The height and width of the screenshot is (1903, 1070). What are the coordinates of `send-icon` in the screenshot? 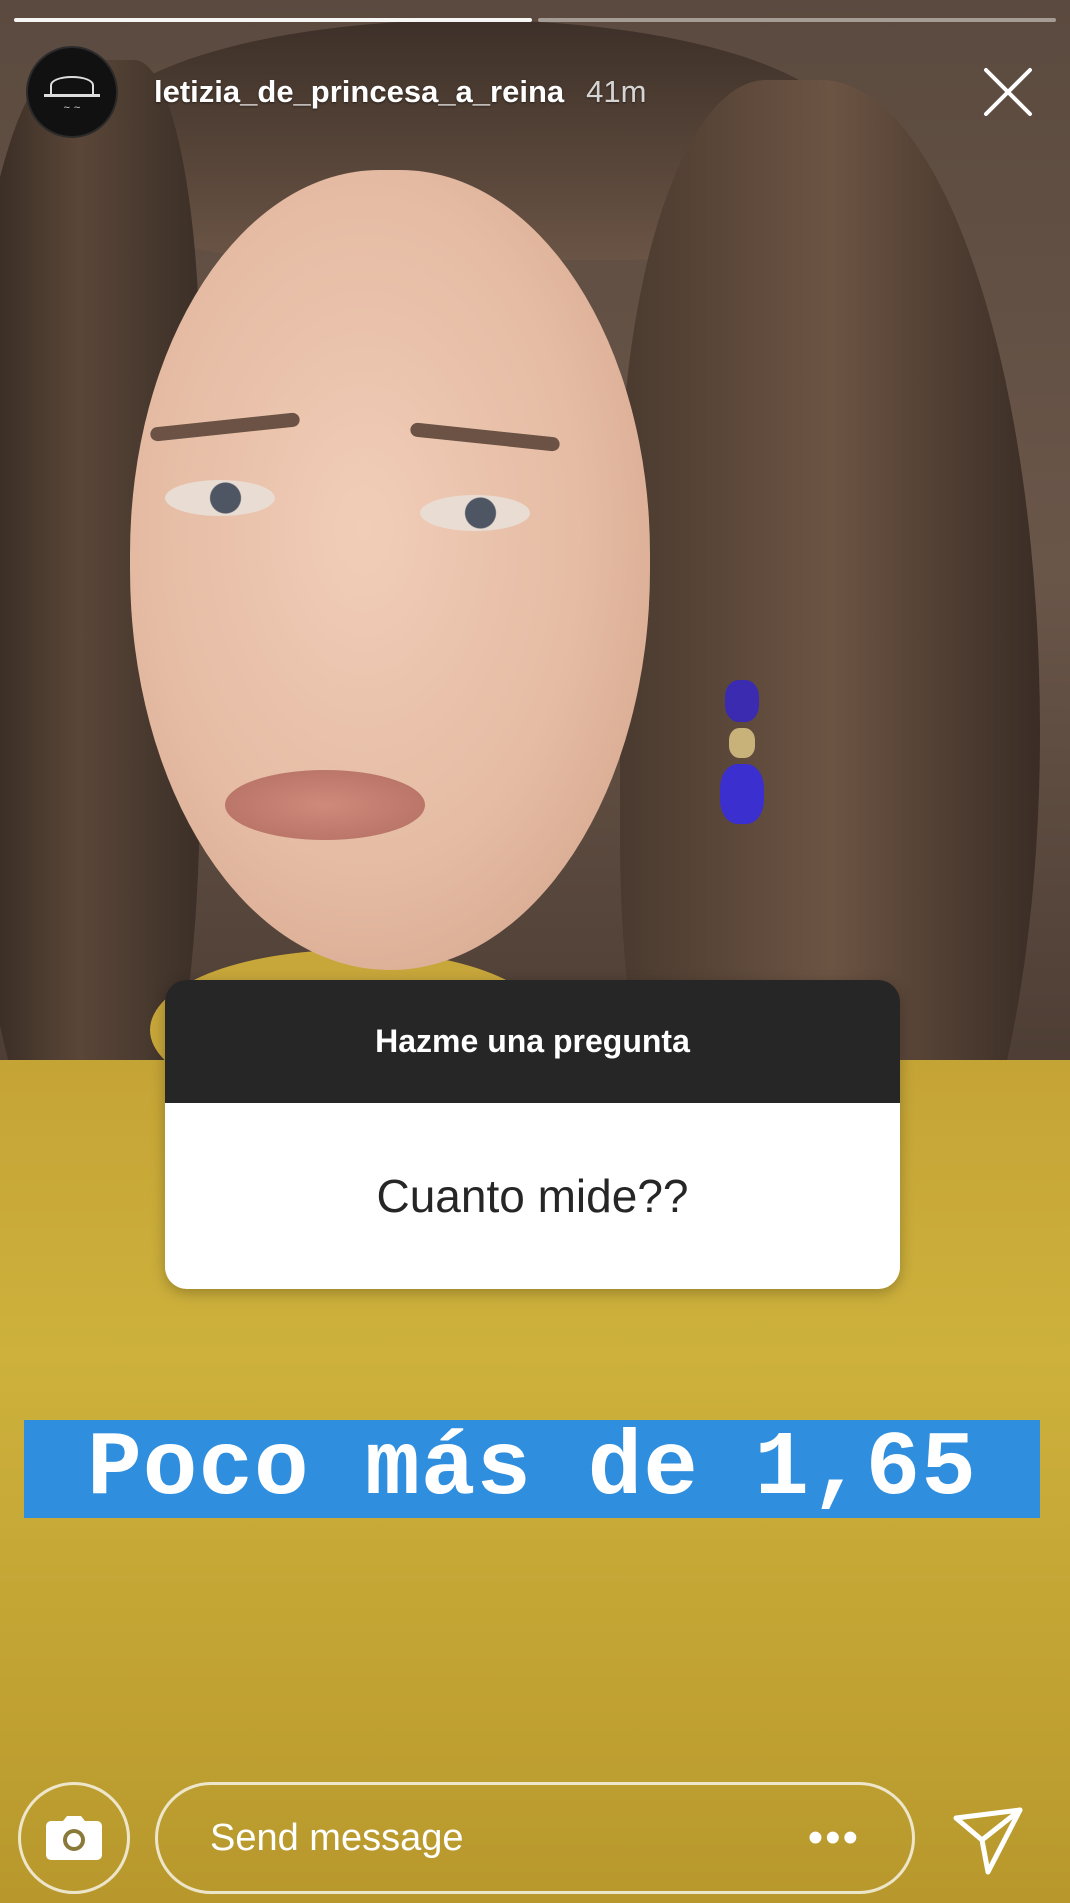 It's located at (988, 1841).